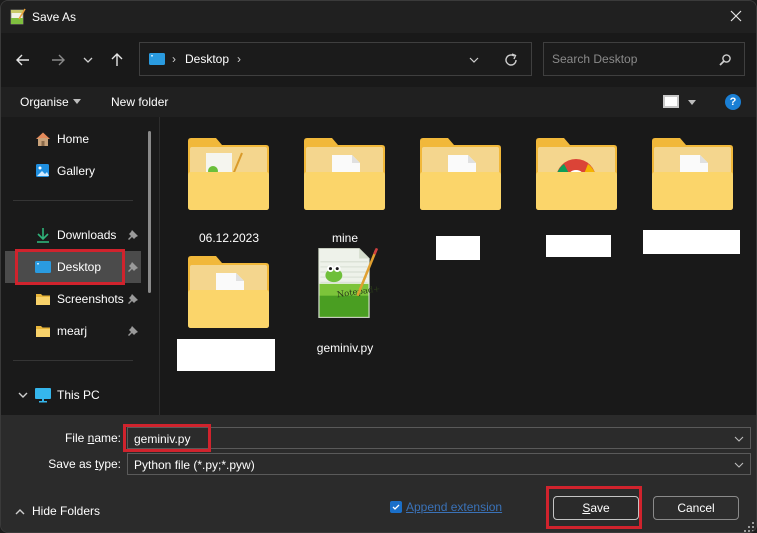 The height and width of the screenshot is (533, 757). What do you see at coordinates (696, 508) in the screenshot?
I see `cancel-button: Cancel` at bounding box center [696, 508].